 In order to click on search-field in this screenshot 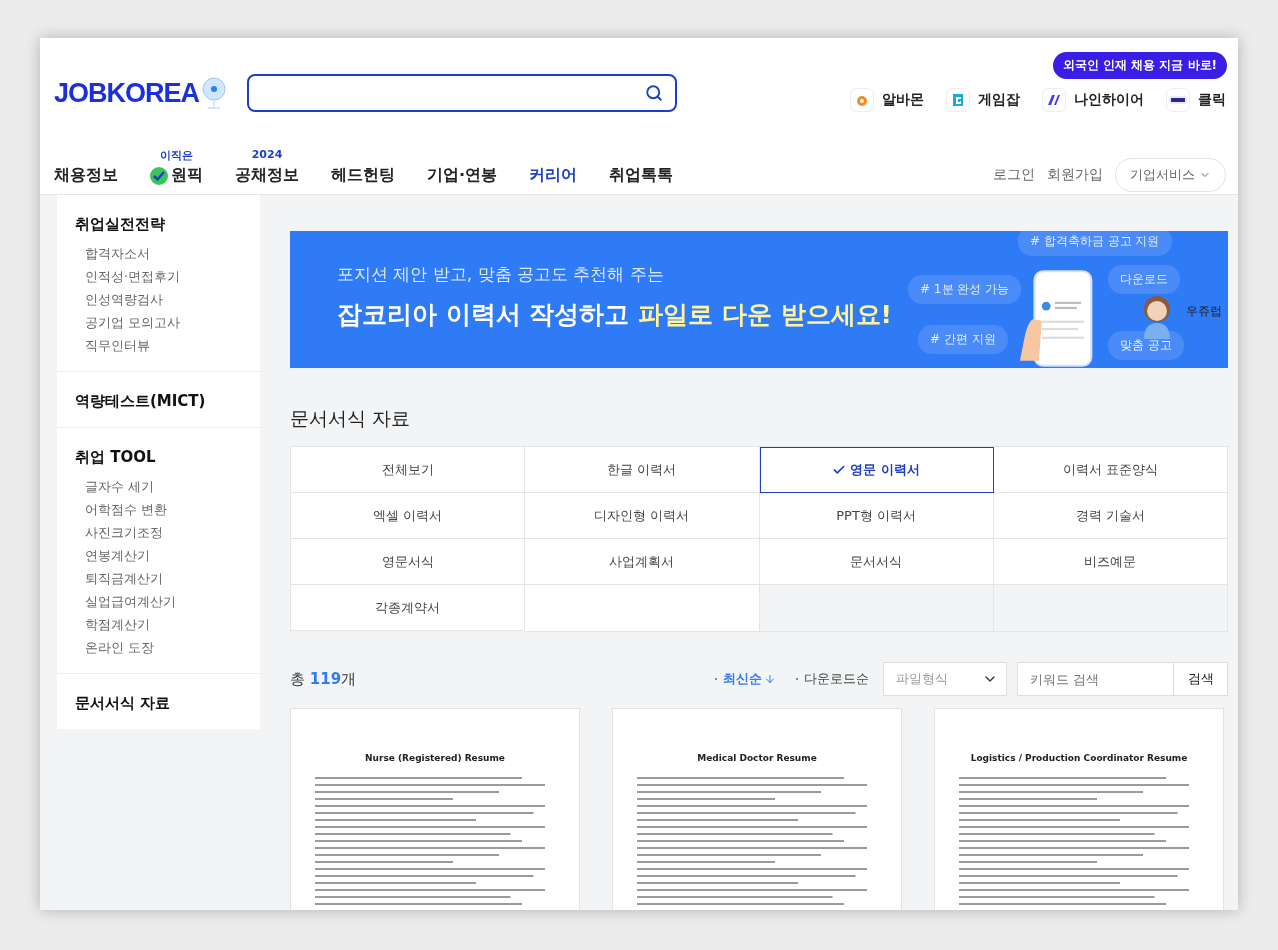, I will do `click(462, 93)`.